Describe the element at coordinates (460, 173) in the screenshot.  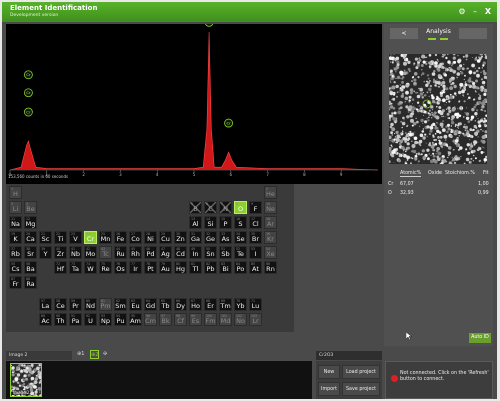
I see `stoichiom-tab: Stoichiom.%` at that location.